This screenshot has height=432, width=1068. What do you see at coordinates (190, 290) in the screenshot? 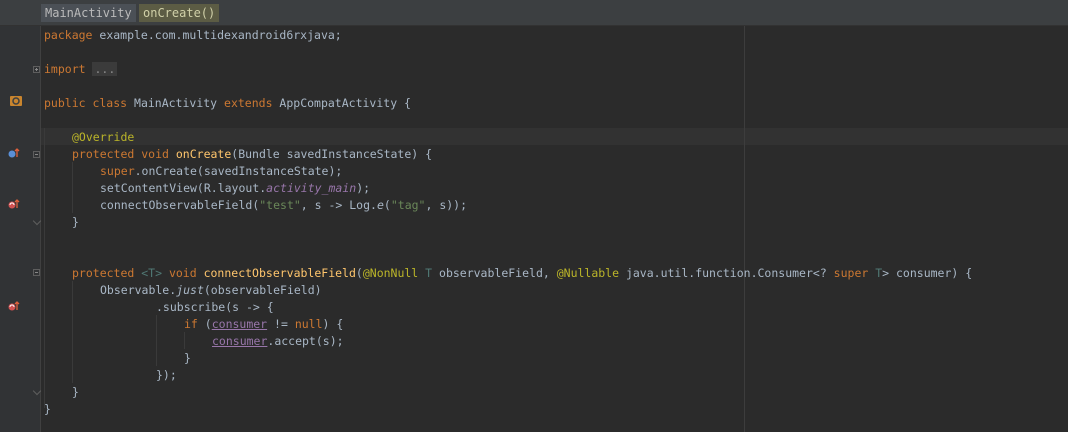
I see `static-method: just` at bounding box center [190, 290].